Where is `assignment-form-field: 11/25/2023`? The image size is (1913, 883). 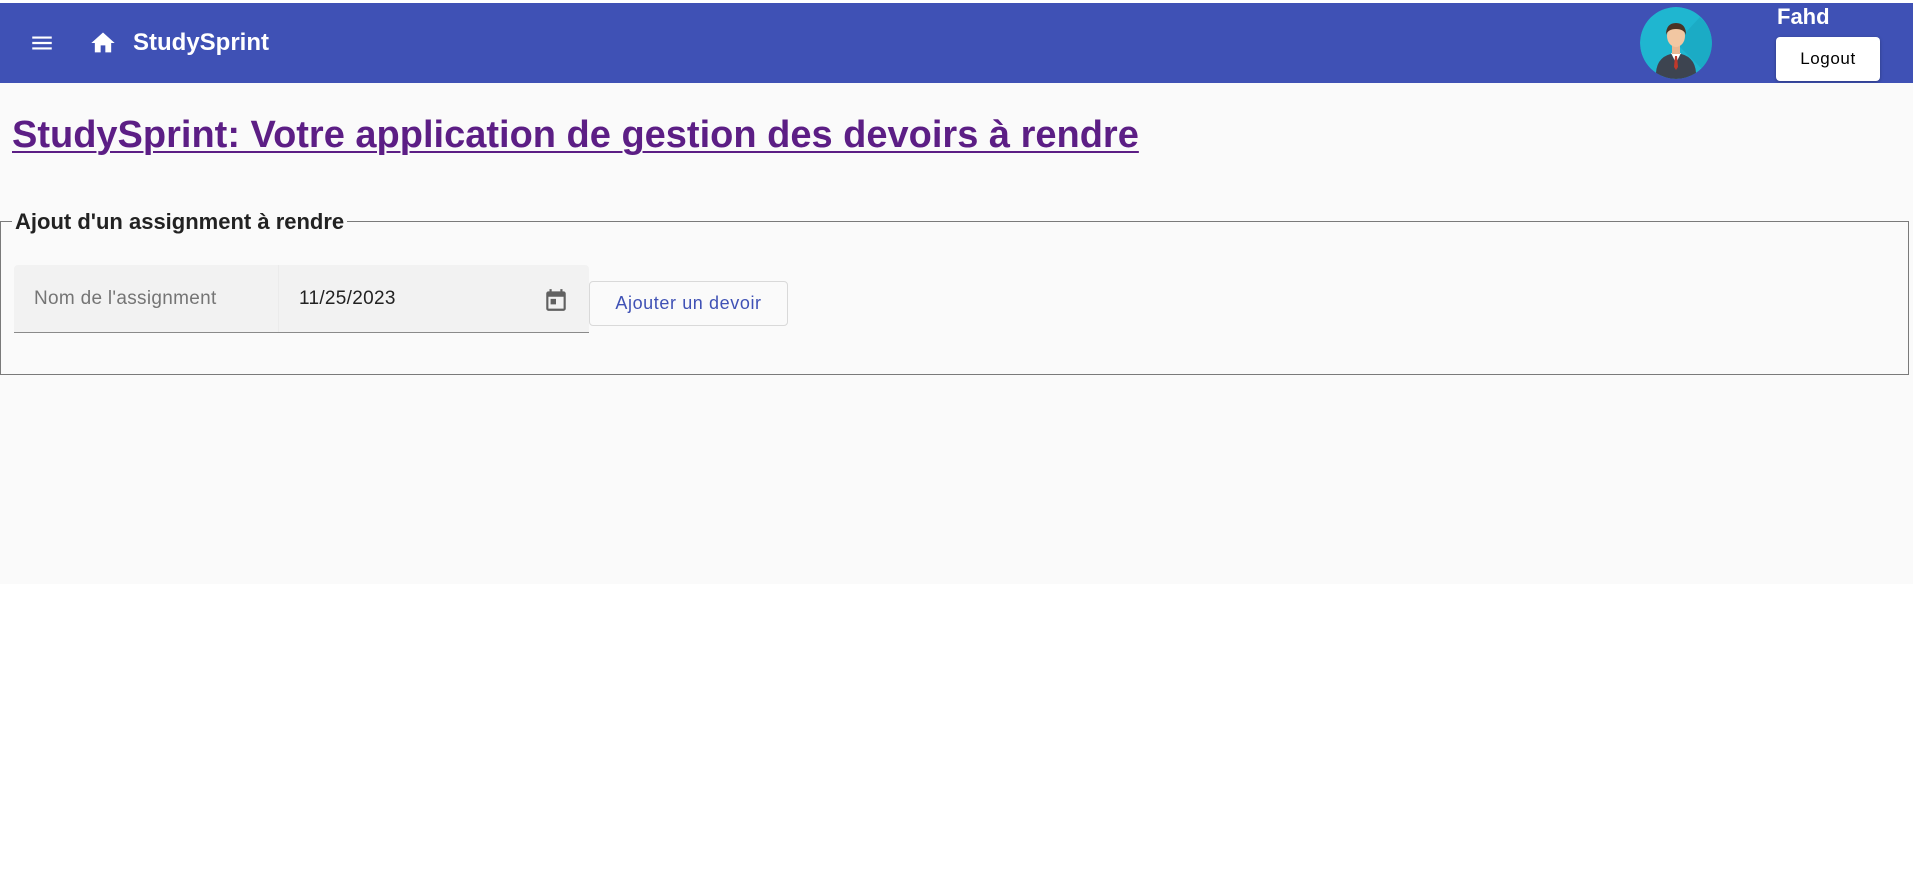 assignment-form-field: 11/25/2023 is located at coordinates (301, 299).